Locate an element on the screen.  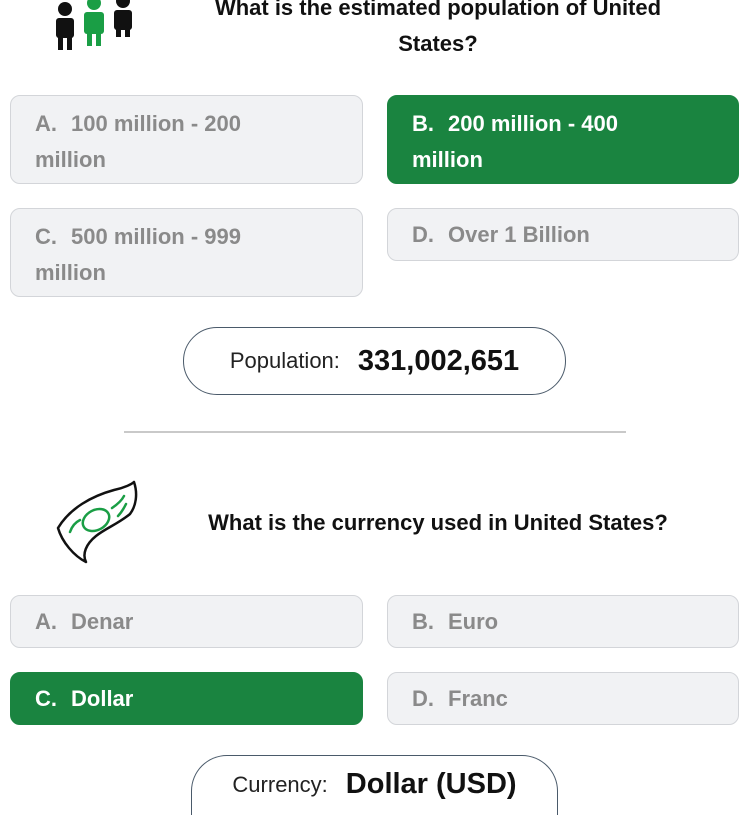
option-label: 200 million - 400 is located at coordinates (533, 123).